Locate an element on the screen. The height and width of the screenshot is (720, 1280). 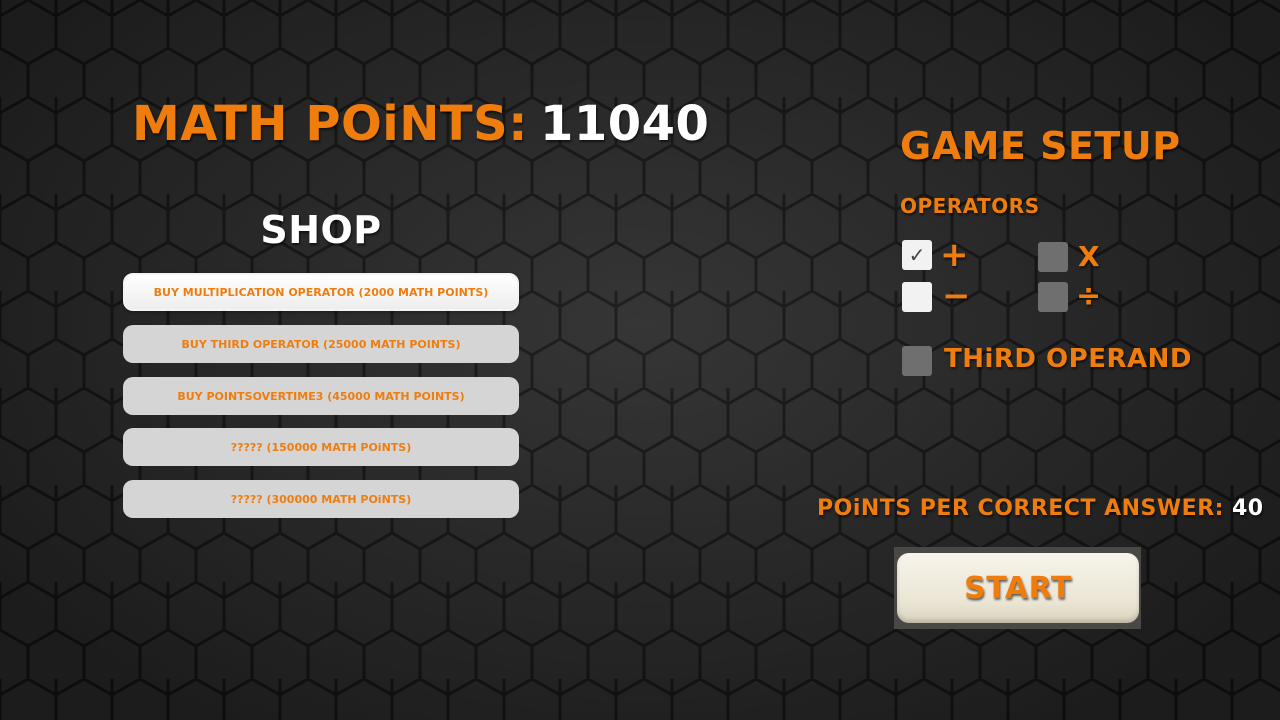
divide-operator-symbol: ÷ is located at coordinates (1089, 296).